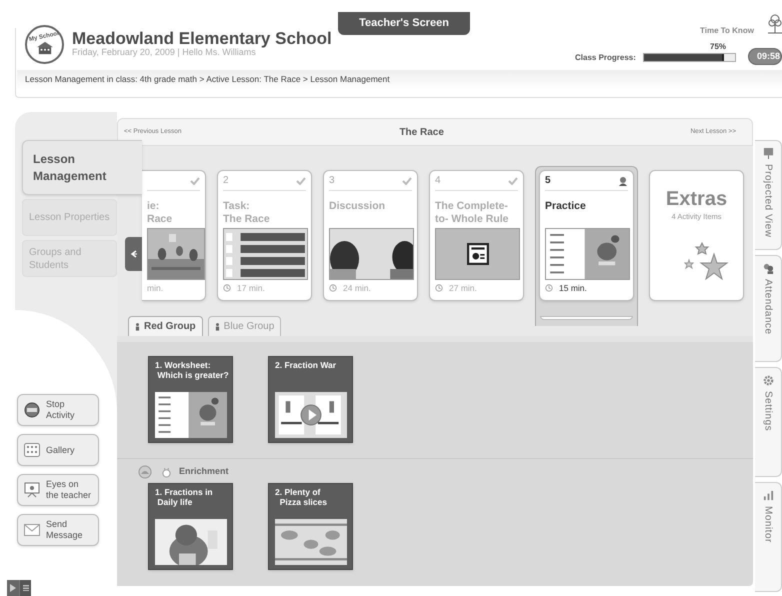 The image size is (782, 596). I want to click on side-panel-tab: Monitor, so click(768, 537).